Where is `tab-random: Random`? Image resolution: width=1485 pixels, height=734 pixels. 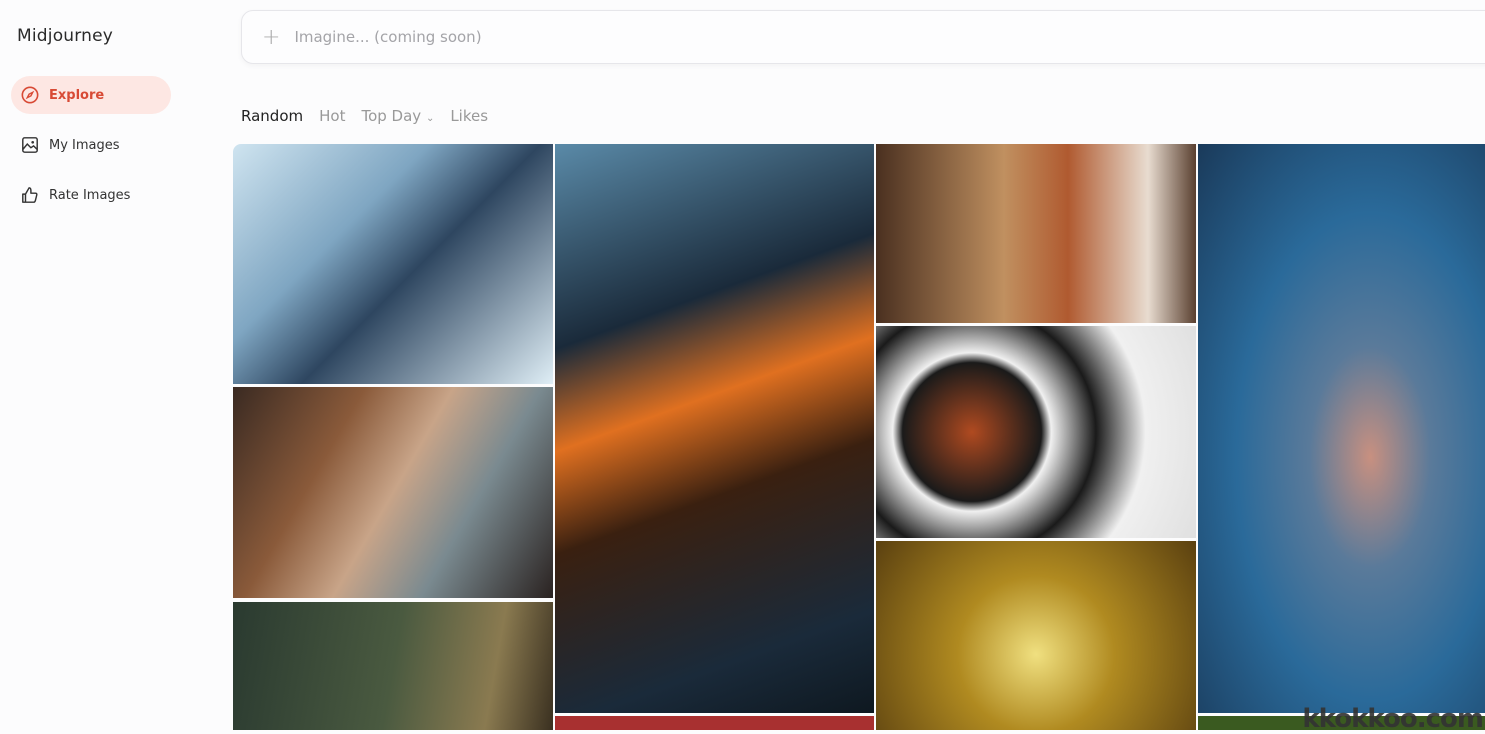
tab-random: Random is located at coordinates (272, 116).